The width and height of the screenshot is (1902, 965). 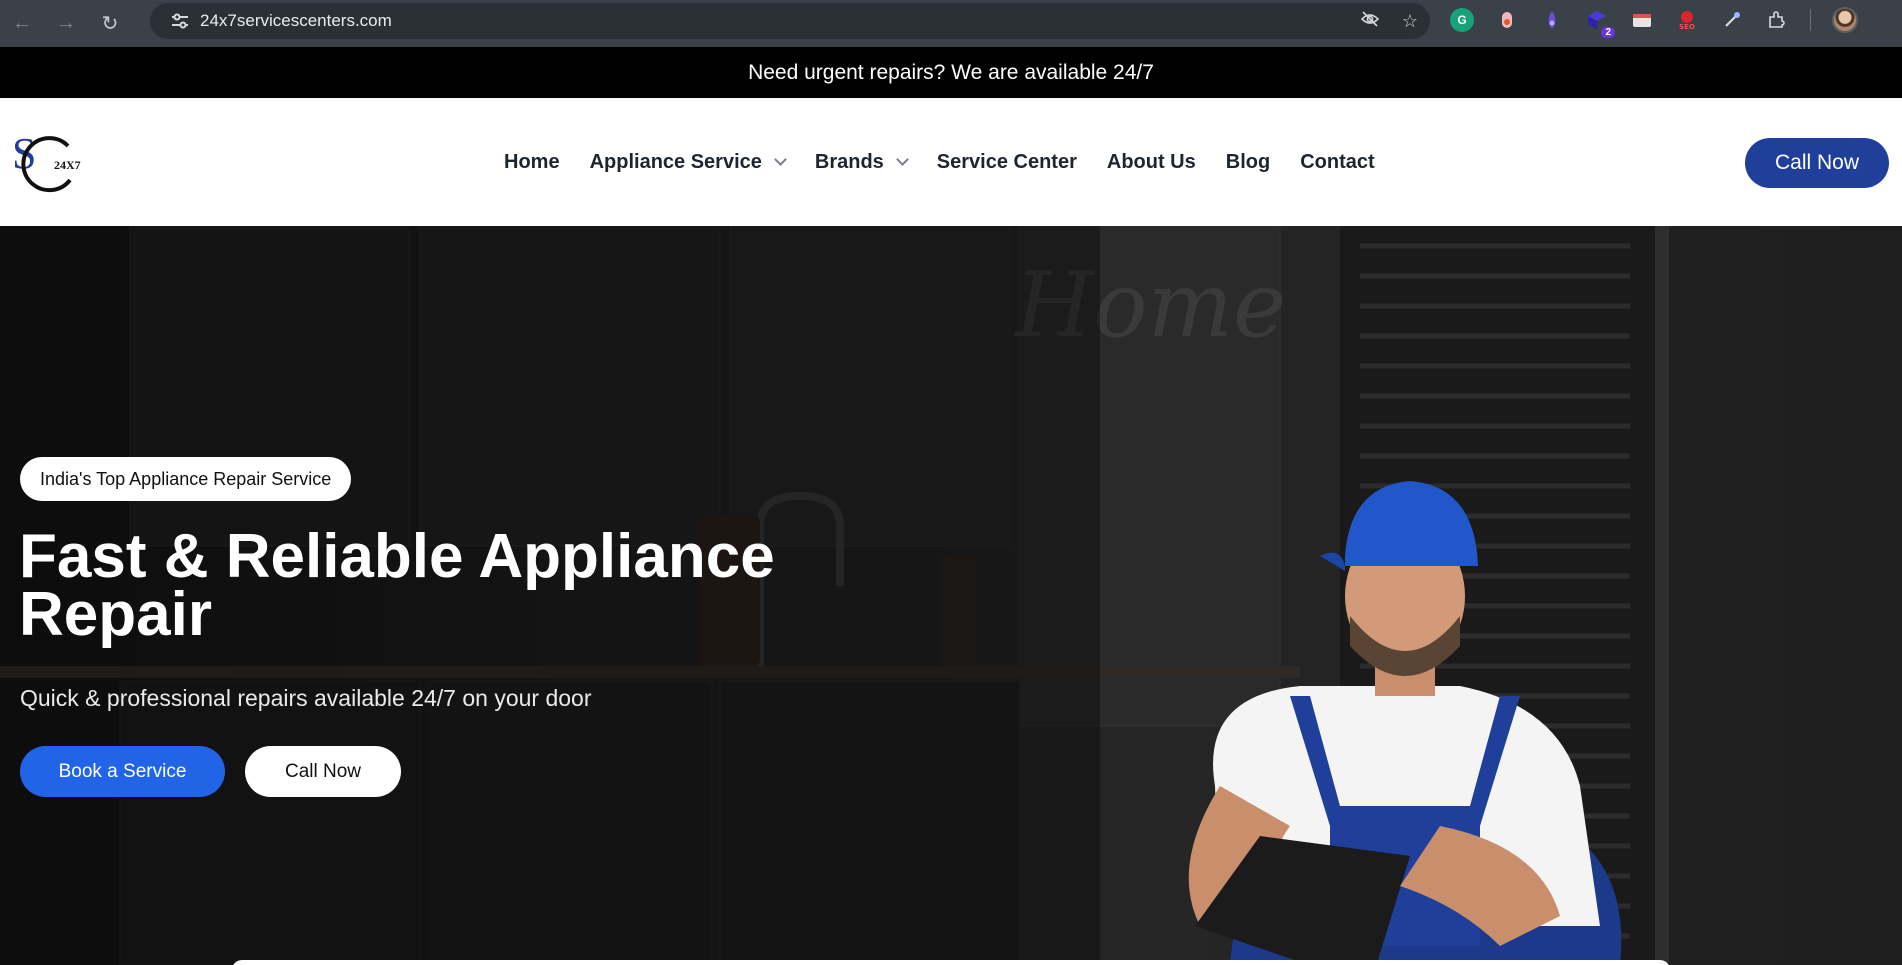 I want to click on url-text: 24x7servicescenters.com, so click(x=296, y=21).